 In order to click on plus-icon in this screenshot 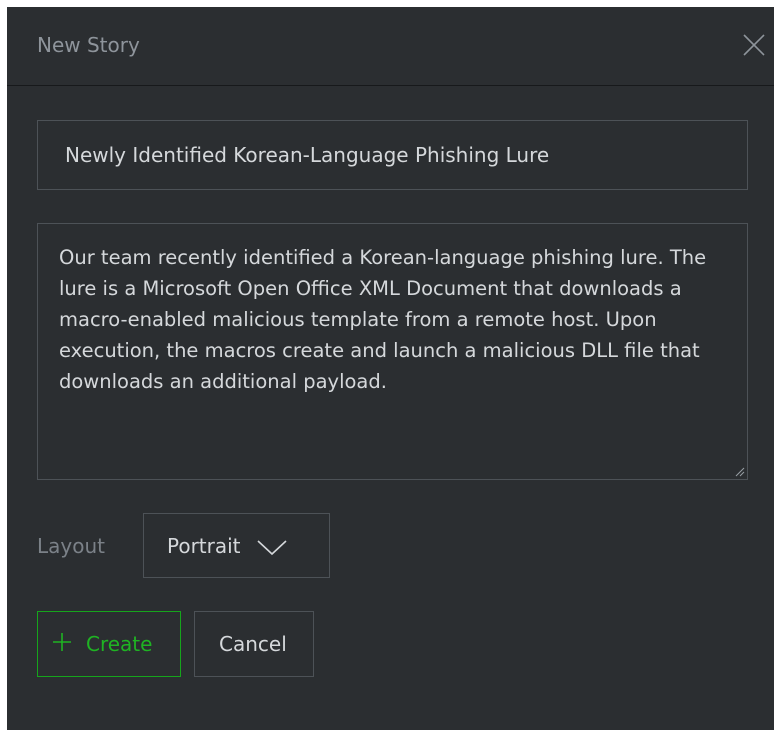, I will do `click(62, 642)`.